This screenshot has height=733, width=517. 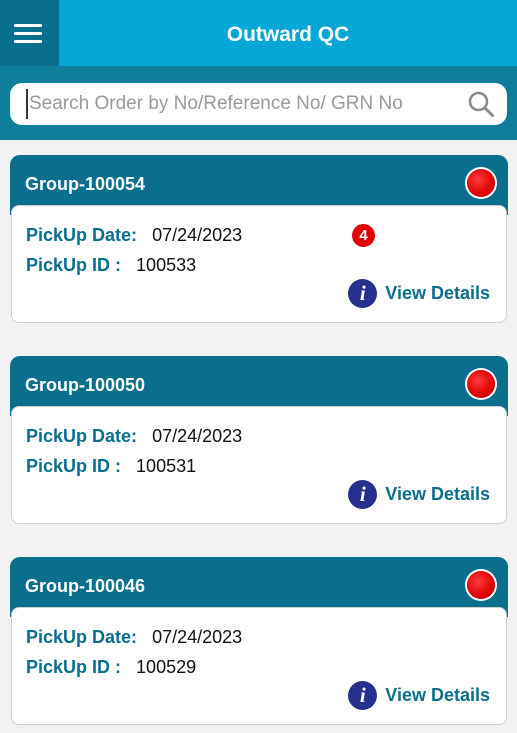 What do you see at coordinates (166, 466) in the screenshot?
I see `pickup-id-value: 100531` at bounding box center [166, 466].